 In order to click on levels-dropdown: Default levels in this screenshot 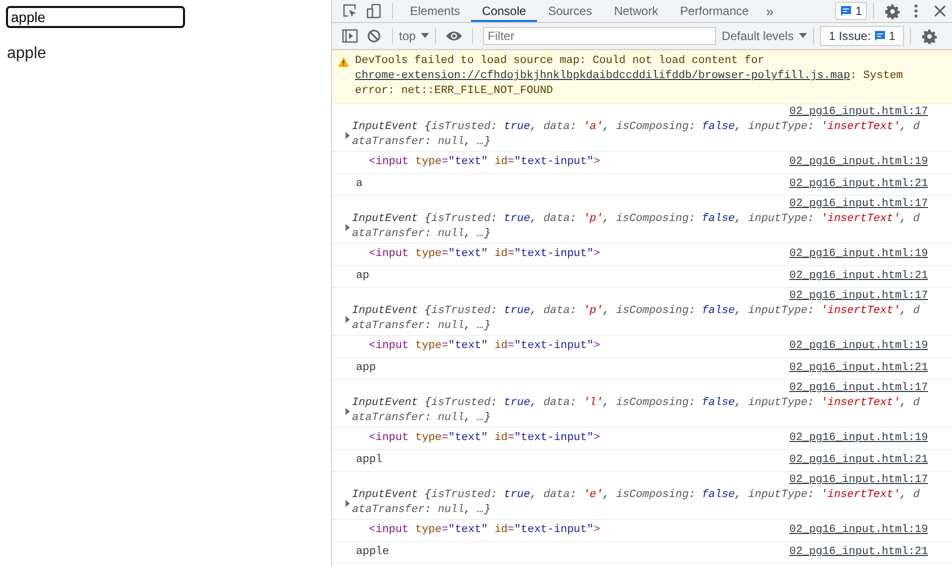, I will do `click(764, 36)`.